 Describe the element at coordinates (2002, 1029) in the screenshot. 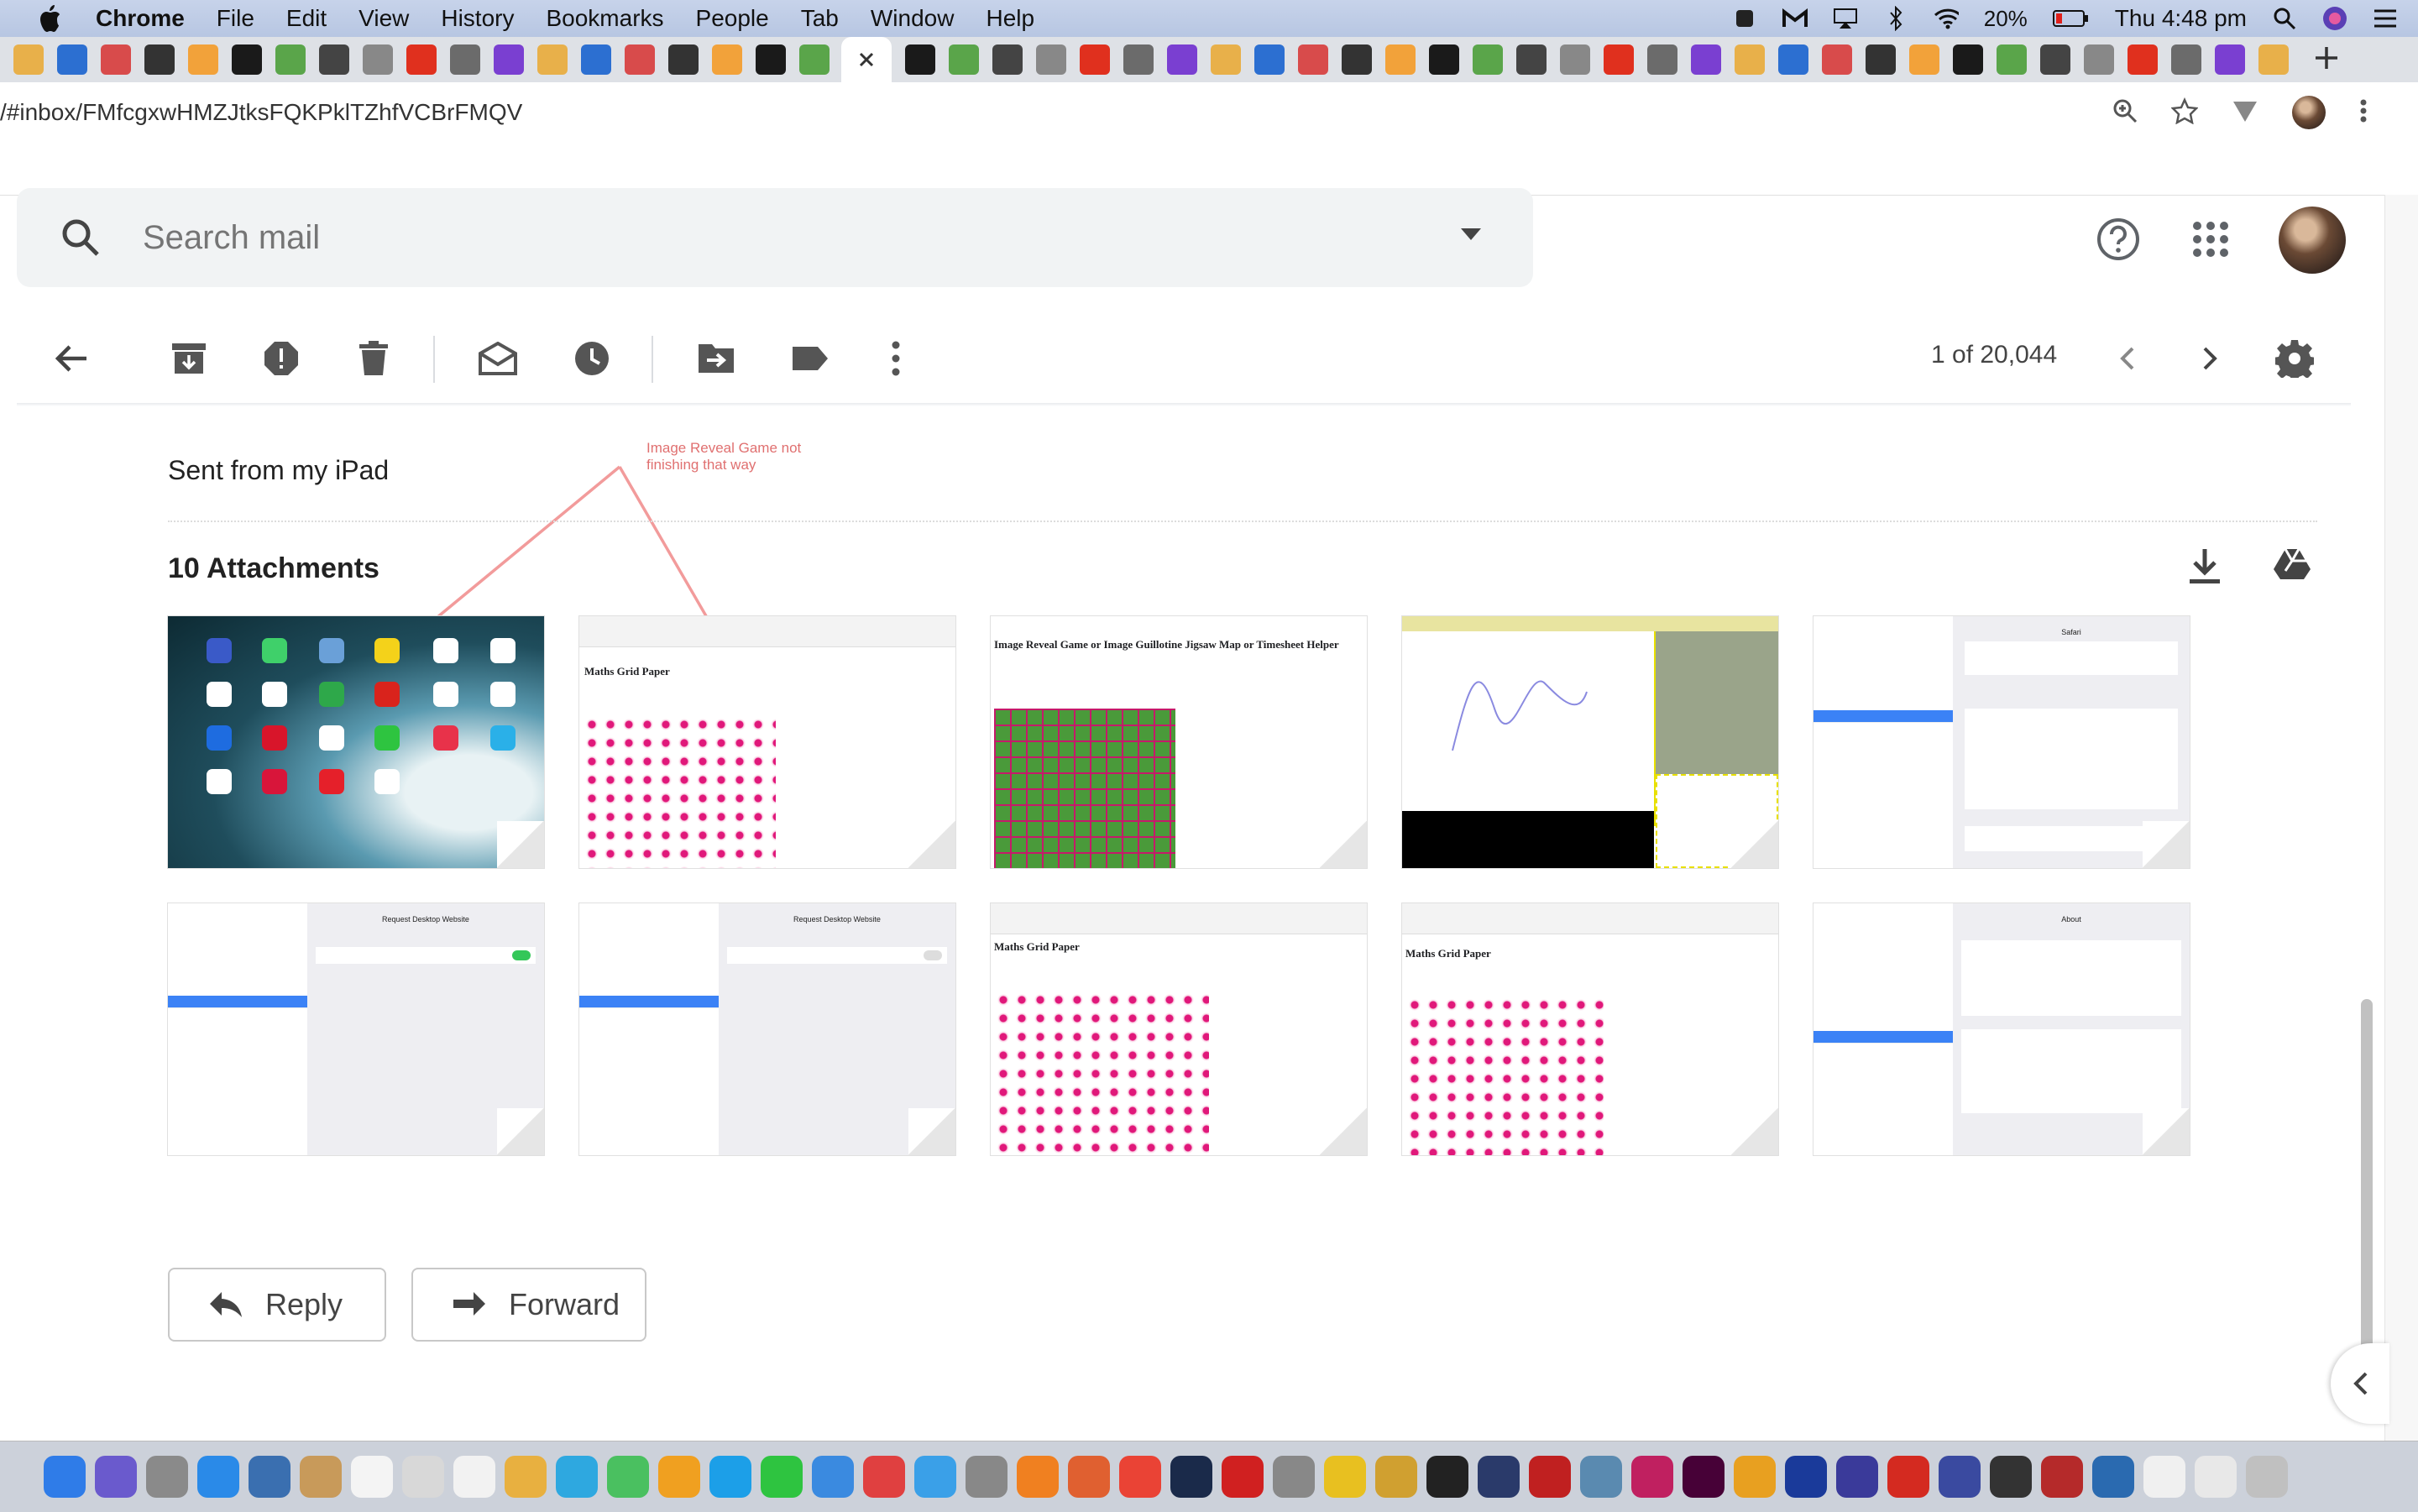

I see `attachment-thumbnail: About` at that location.